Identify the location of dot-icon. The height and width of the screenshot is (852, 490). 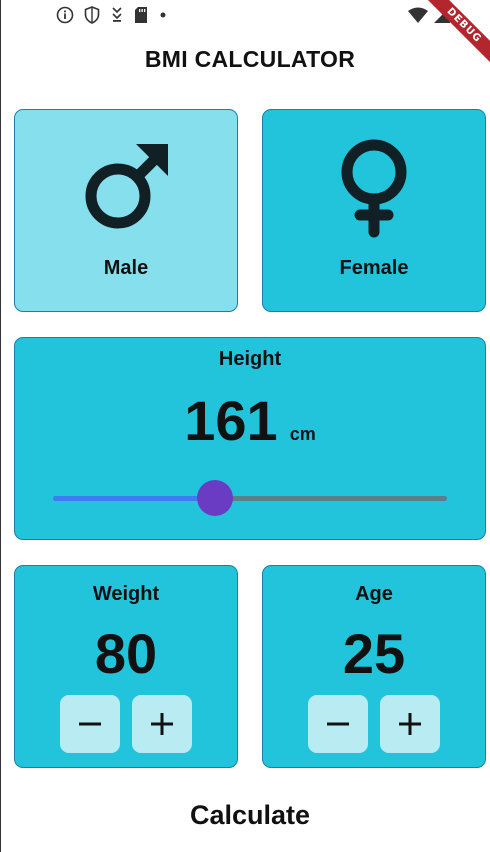
(163, 15).